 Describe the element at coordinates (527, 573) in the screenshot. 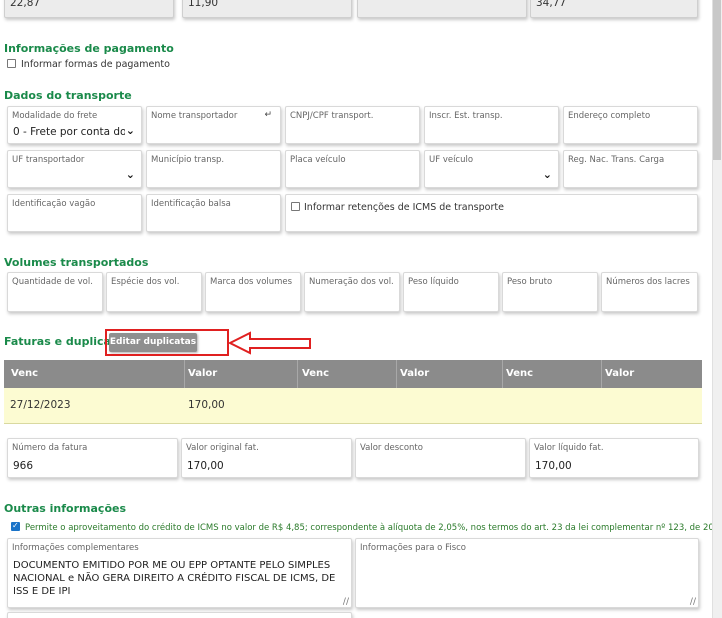

I see `fiscal-info-textarea: Informações para o Fisco ∕∕` at that location.